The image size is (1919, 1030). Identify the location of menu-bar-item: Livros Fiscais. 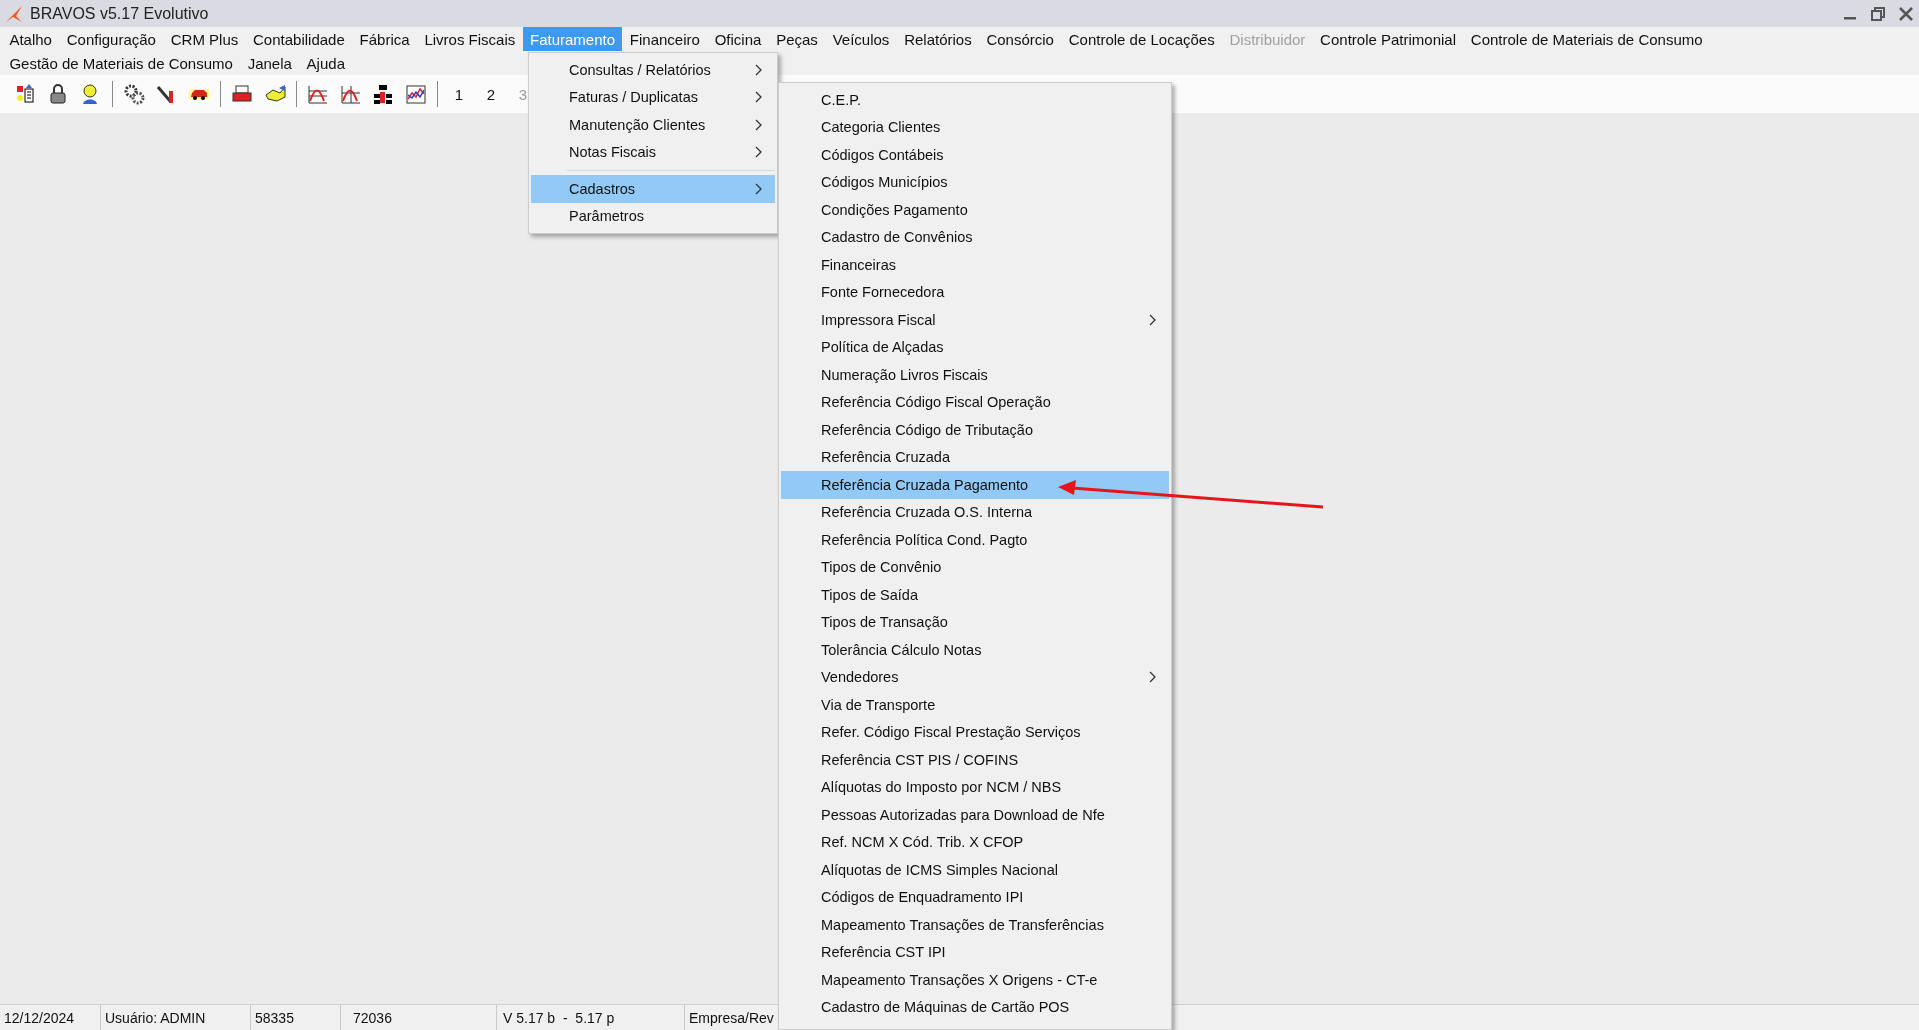
(470, 39).